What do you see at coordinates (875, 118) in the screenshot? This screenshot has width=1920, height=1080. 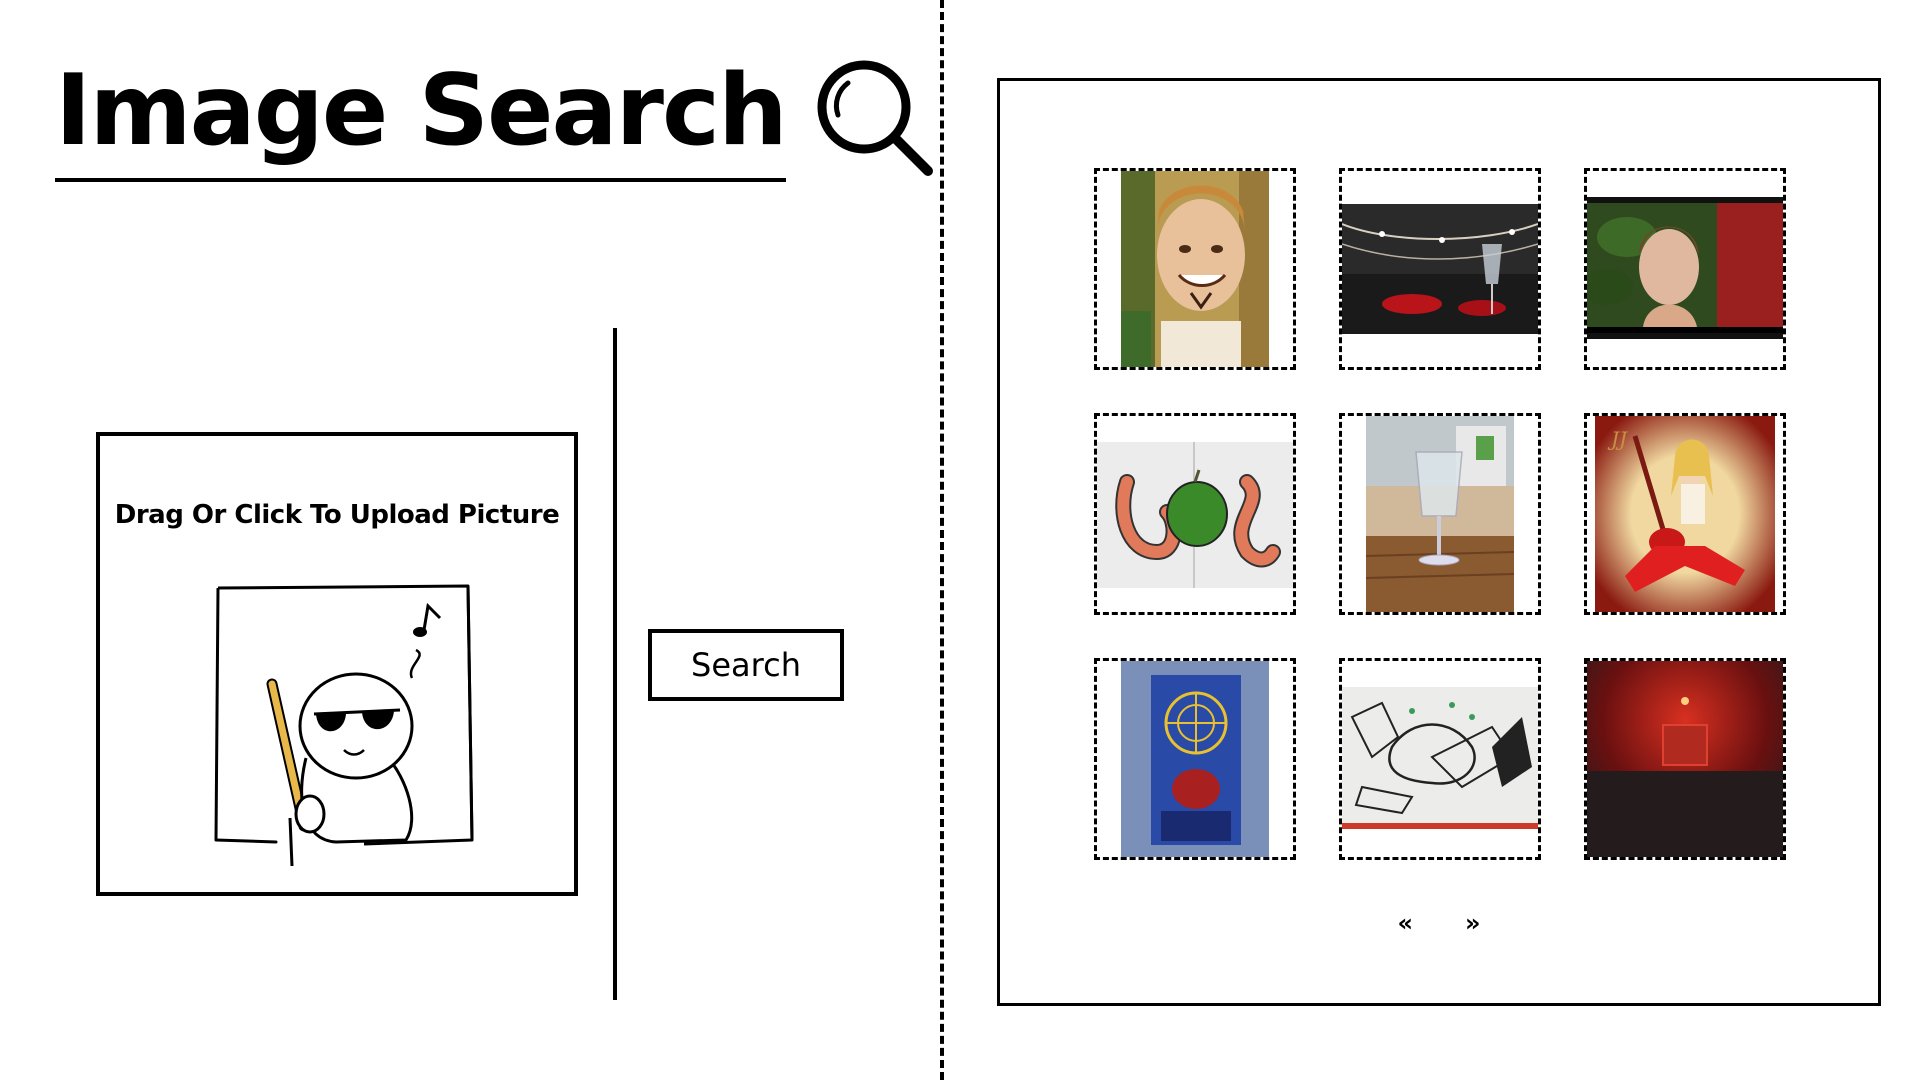 I see `magnifier-icon` at bounding box center [875, 118].